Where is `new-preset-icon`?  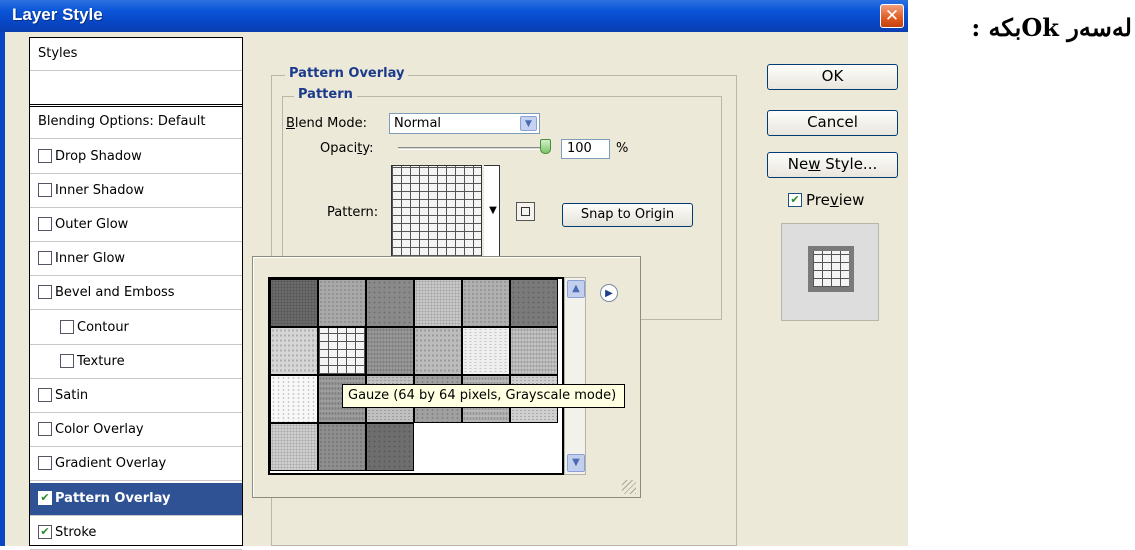 new-preset-icon is located at coordinates (525, 211).